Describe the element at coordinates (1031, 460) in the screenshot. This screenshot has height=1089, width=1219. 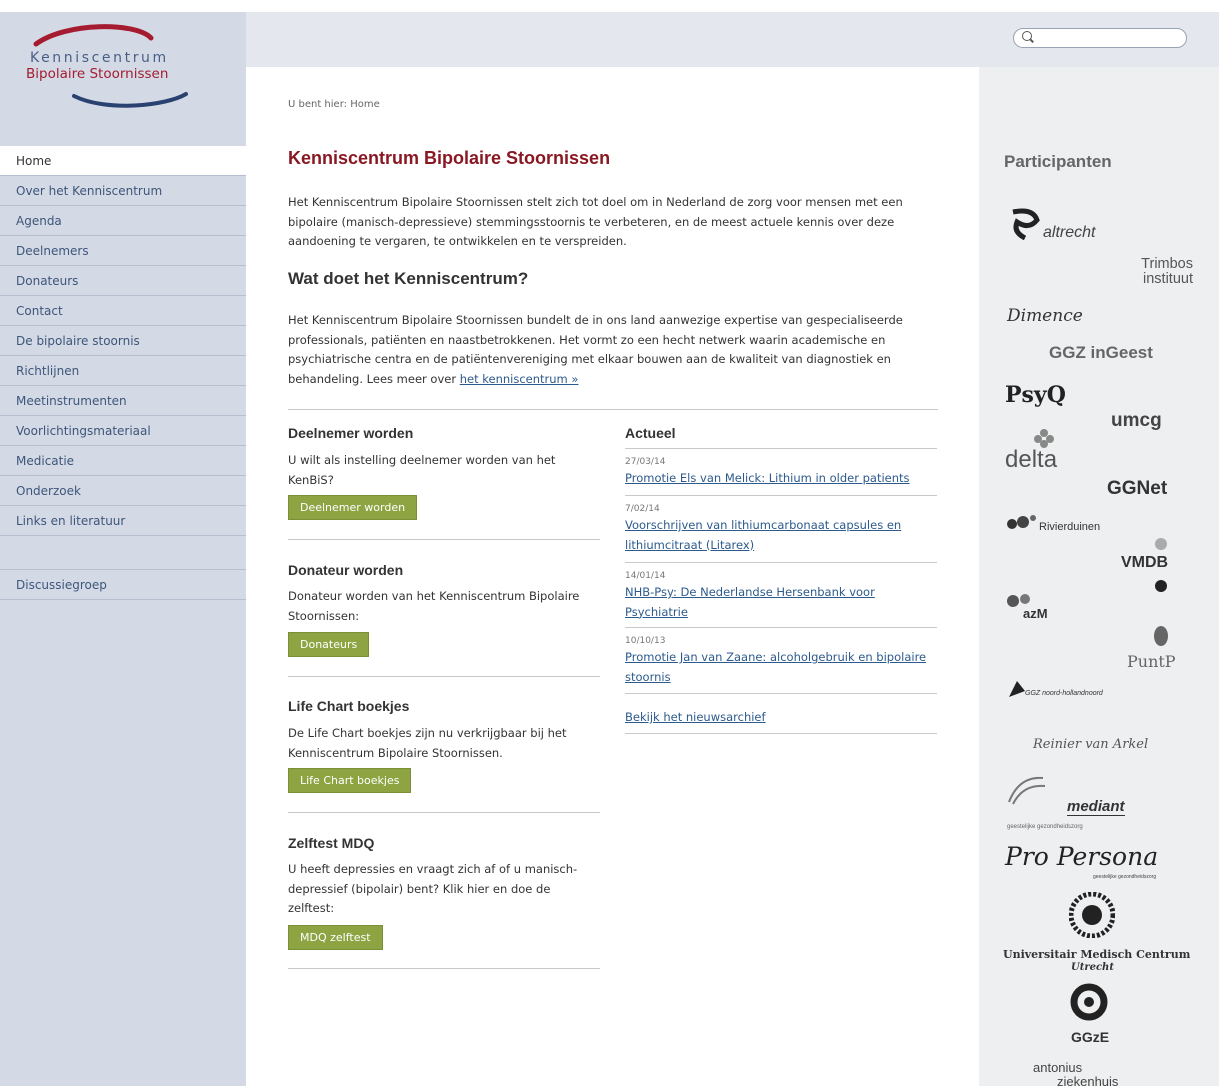
I see `logo-delta: delta` at that location.